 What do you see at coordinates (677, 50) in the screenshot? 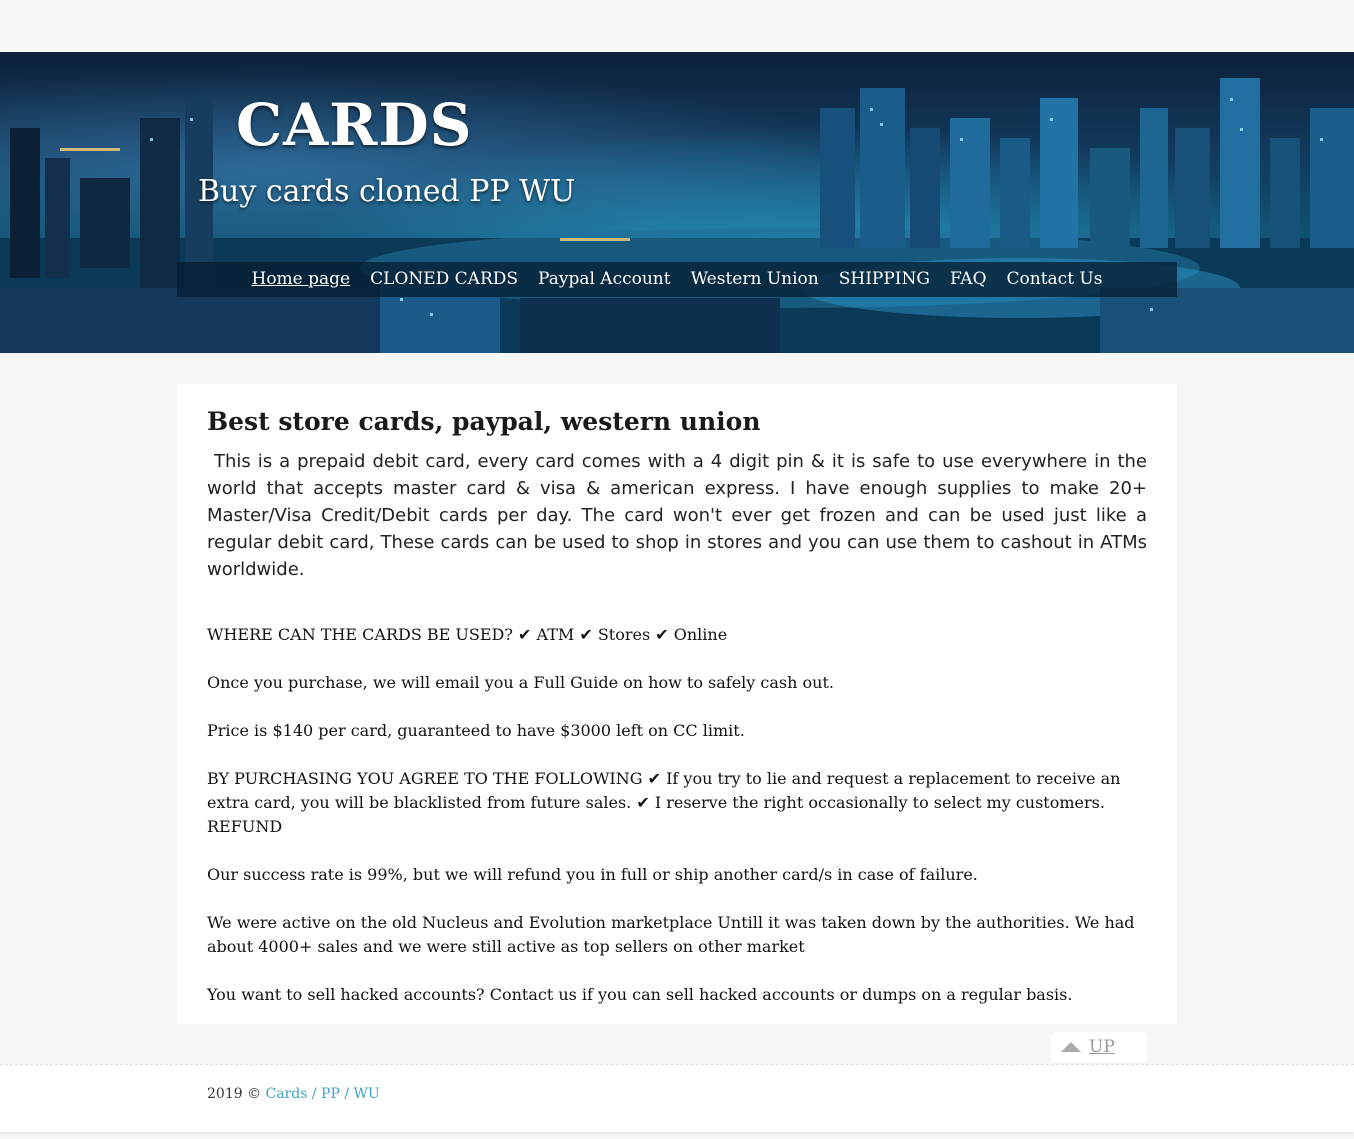
I see `zigzag-edge` at bounding box center [677, 50].